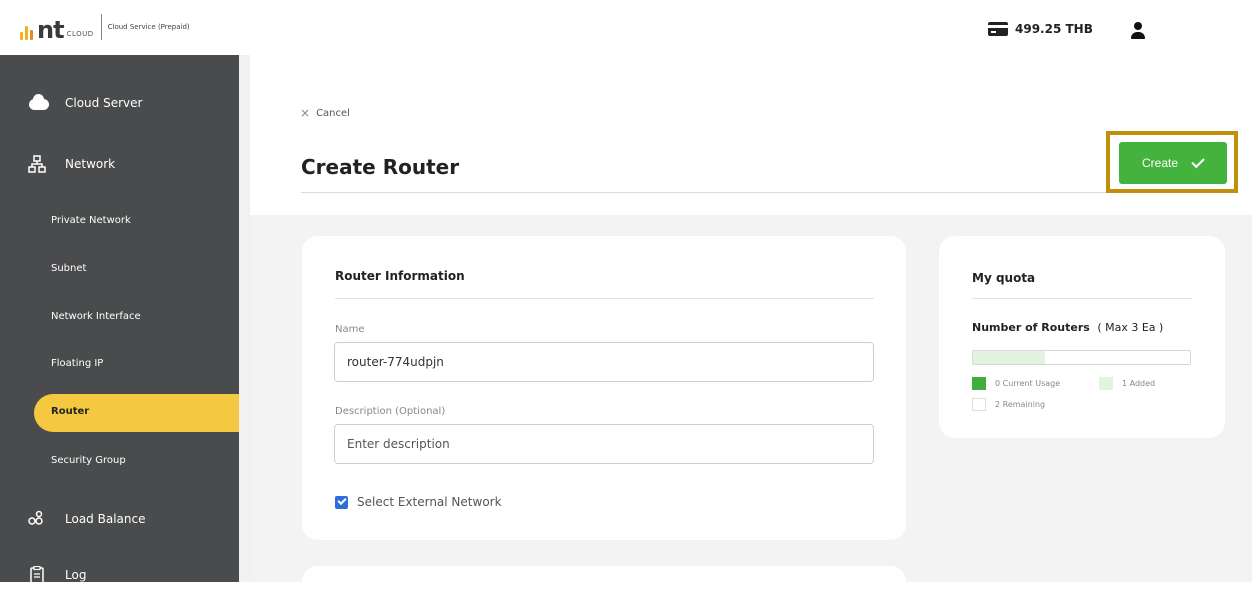 The image size is (1252, 606). What do you see at coordinates (105, 519) in the screenshot?
I see `sidebar-item-label: Load Balance` at bounding box center [105, 519].